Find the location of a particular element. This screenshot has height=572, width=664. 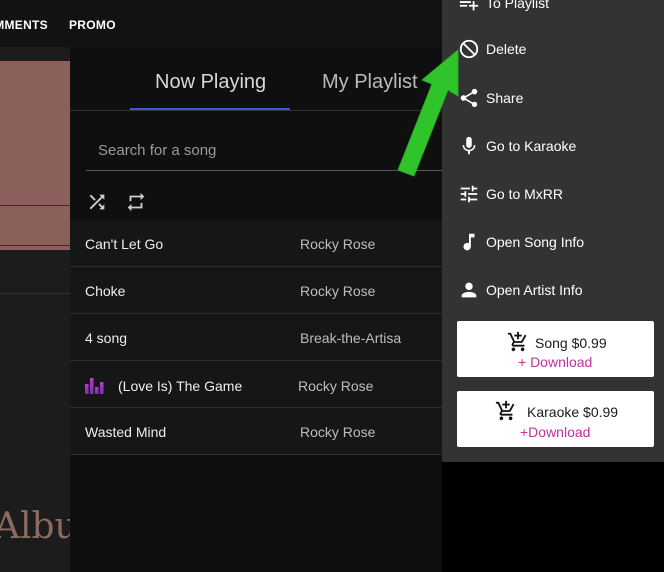

menu-item-label: Share is located at coordinates (505, 98).